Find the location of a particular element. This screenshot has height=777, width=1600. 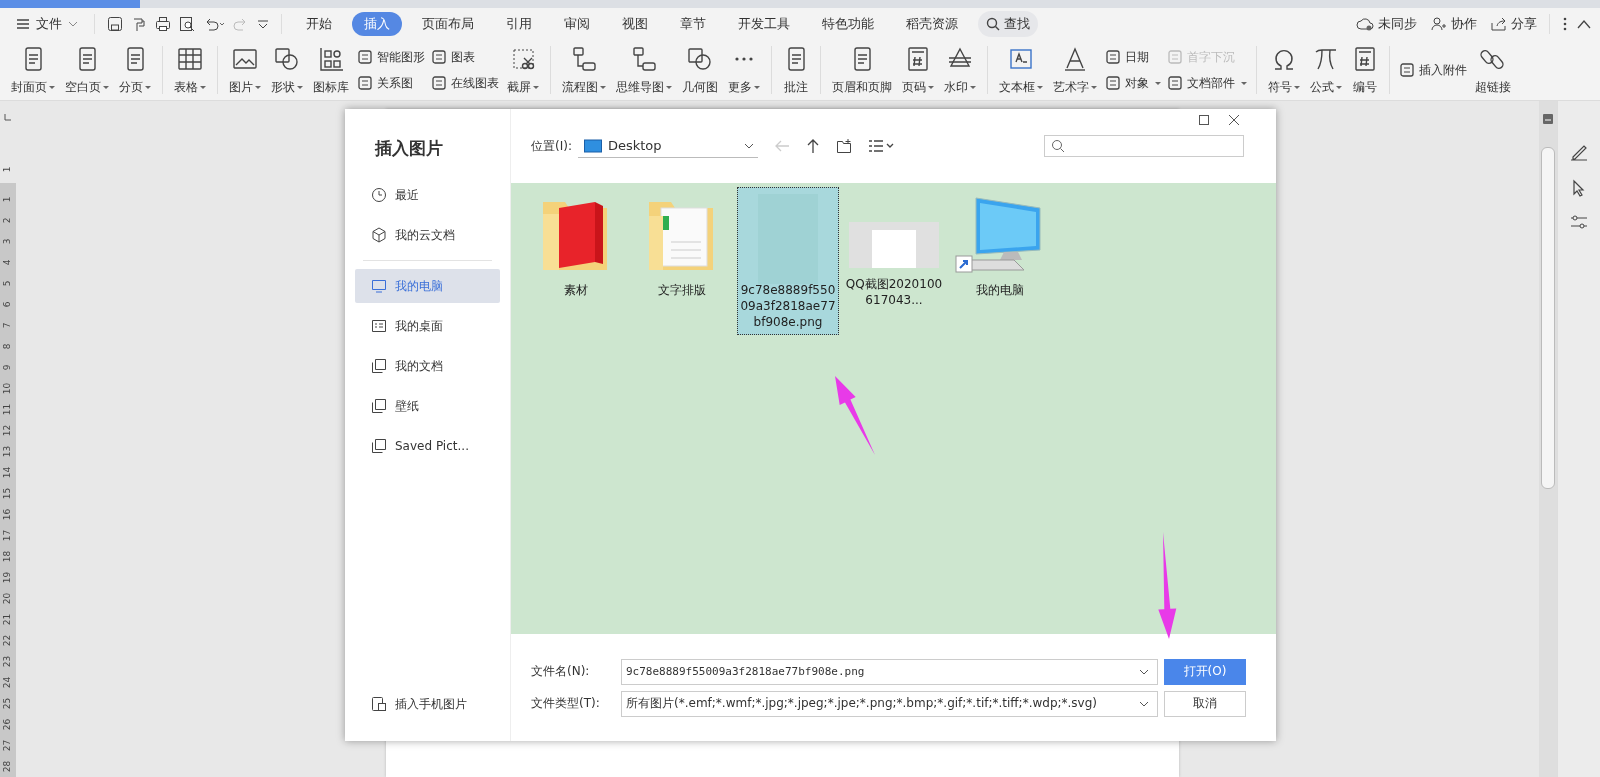

ribbon-tab: 开发工具 is located at coordinates (764, 24).